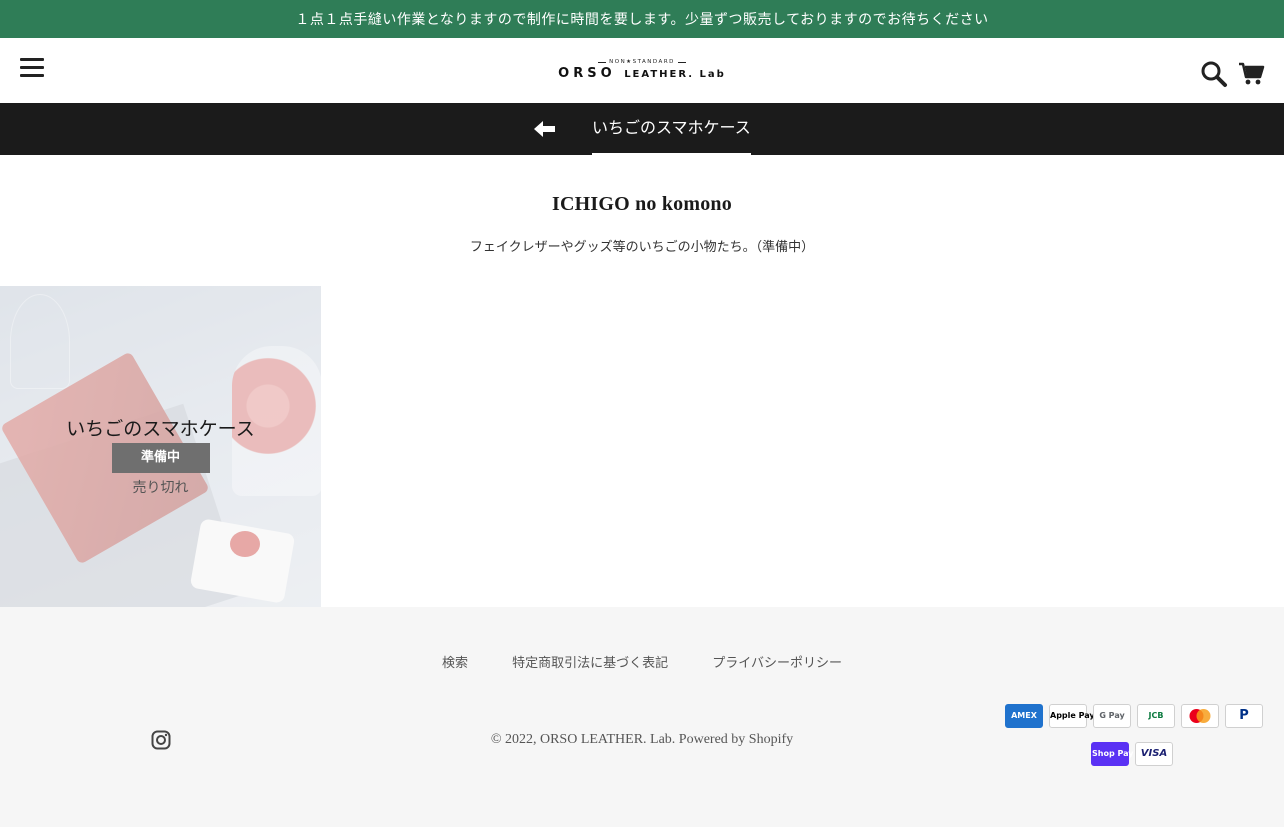 The image size is (1284, 827). Describe the element at coordinates (642, 62) in the screenshot. I see `logo-tagline: NON★STANDARD` at that location.